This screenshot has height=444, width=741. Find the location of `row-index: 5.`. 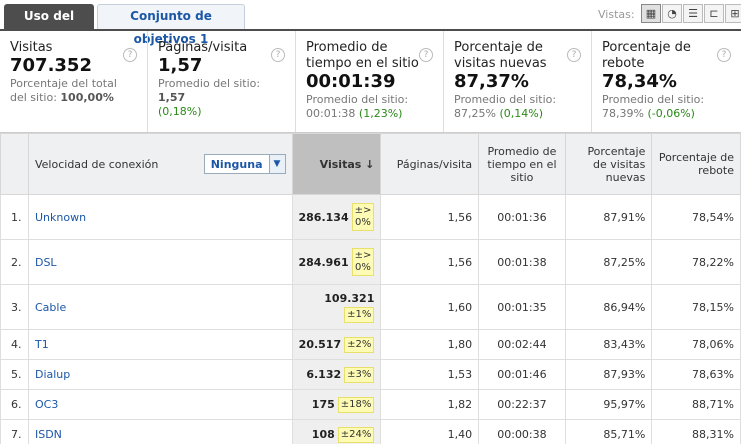

row-index: 5. is located at coordinates (14, 374).